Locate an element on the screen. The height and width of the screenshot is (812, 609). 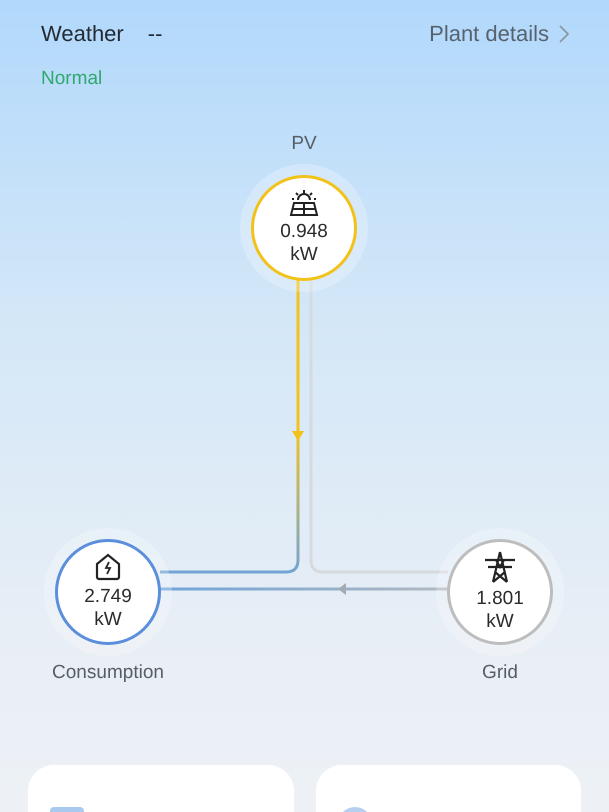
chevron-icon is located at coordinates (564, 34).